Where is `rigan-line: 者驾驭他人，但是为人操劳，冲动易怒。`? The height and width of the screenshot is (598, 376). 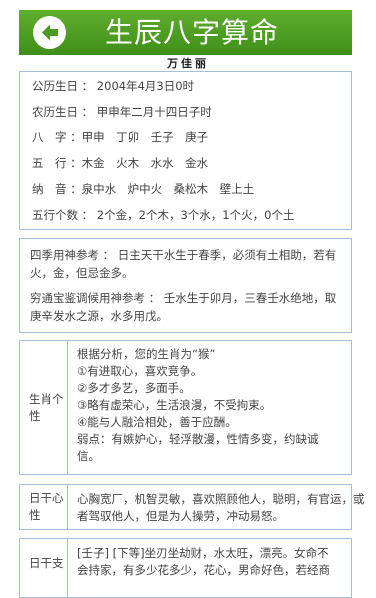 rigan-line: 者驾驭他人，但是为人操劳，冲动易怒。 is located at coordinates (180, 516).